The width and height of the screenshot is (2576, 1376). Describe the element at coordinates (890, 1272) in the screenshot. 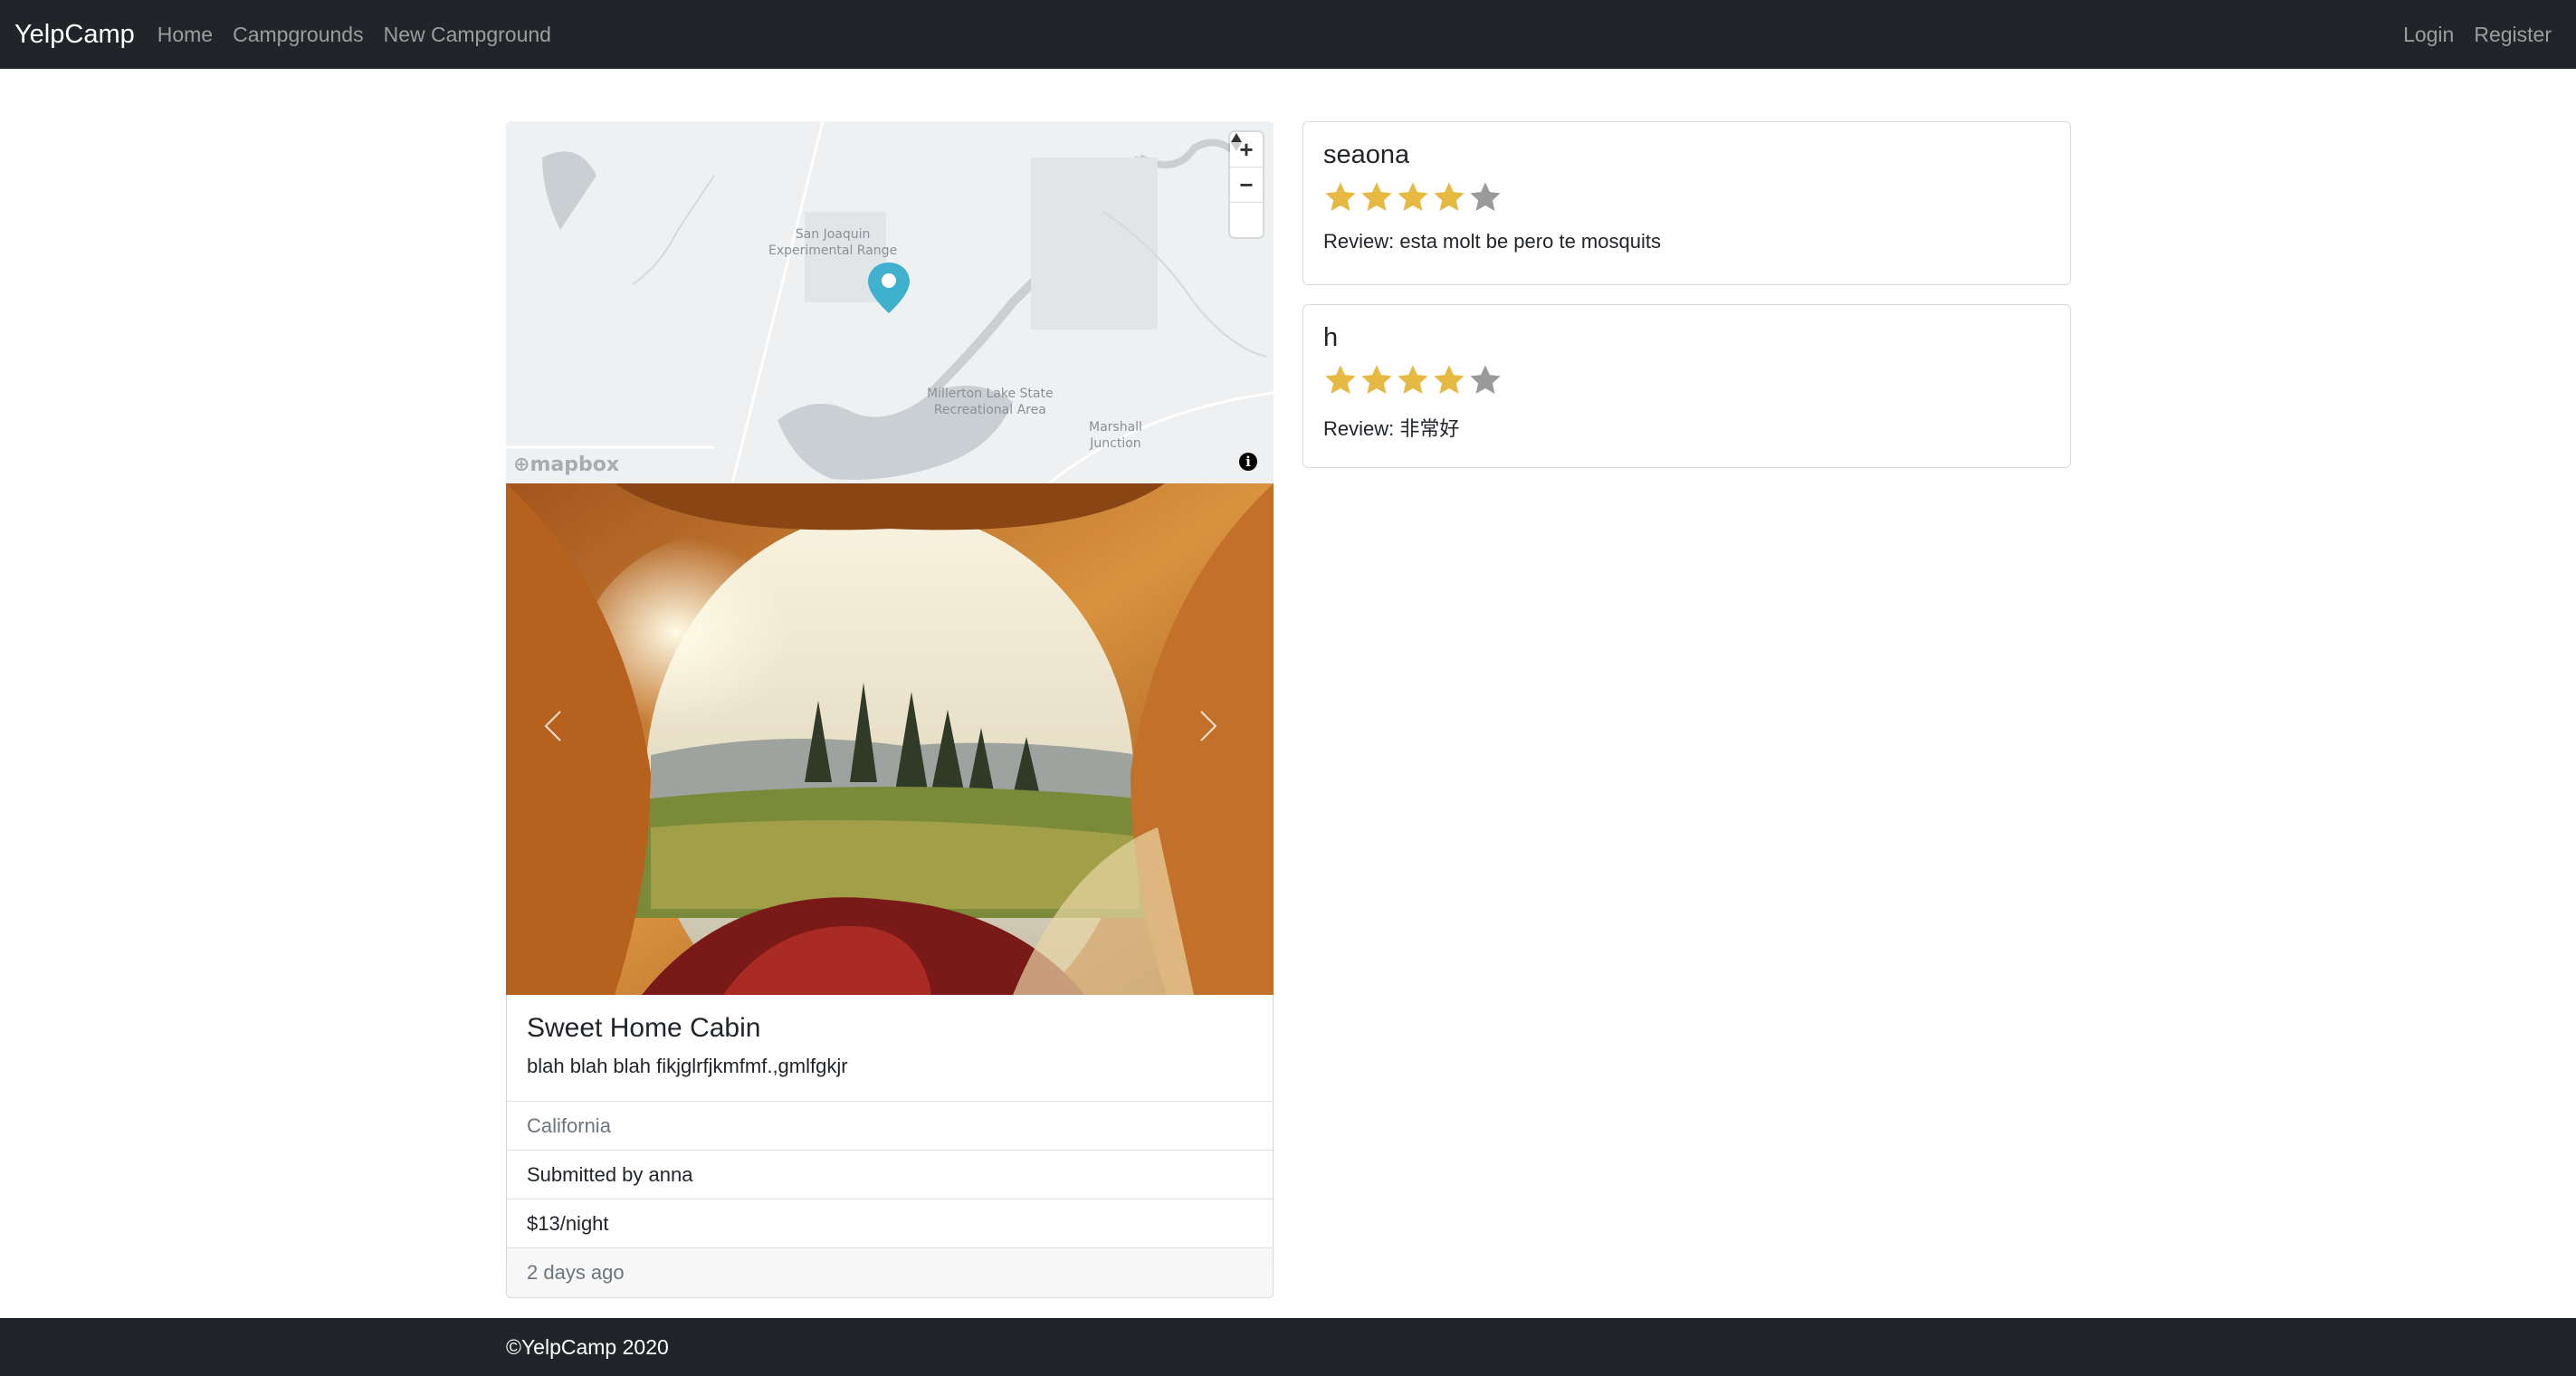

I see `campground-timestamp: 2 days ago` at that location.